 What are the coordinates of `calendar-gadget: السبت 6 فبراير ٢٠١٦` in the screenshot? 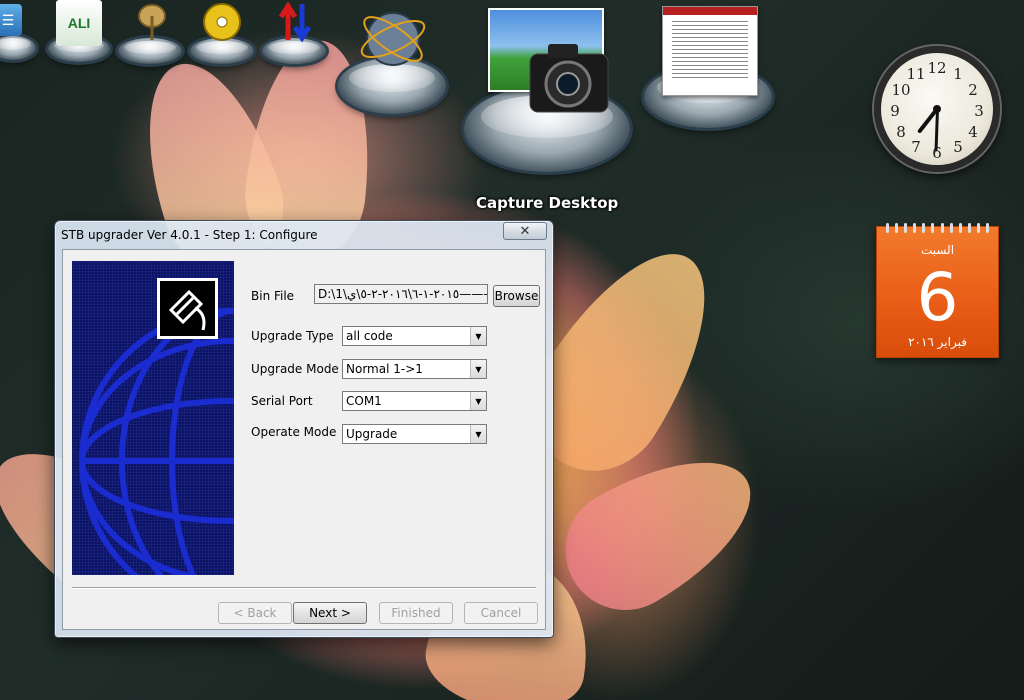 It's located at (937, 290).